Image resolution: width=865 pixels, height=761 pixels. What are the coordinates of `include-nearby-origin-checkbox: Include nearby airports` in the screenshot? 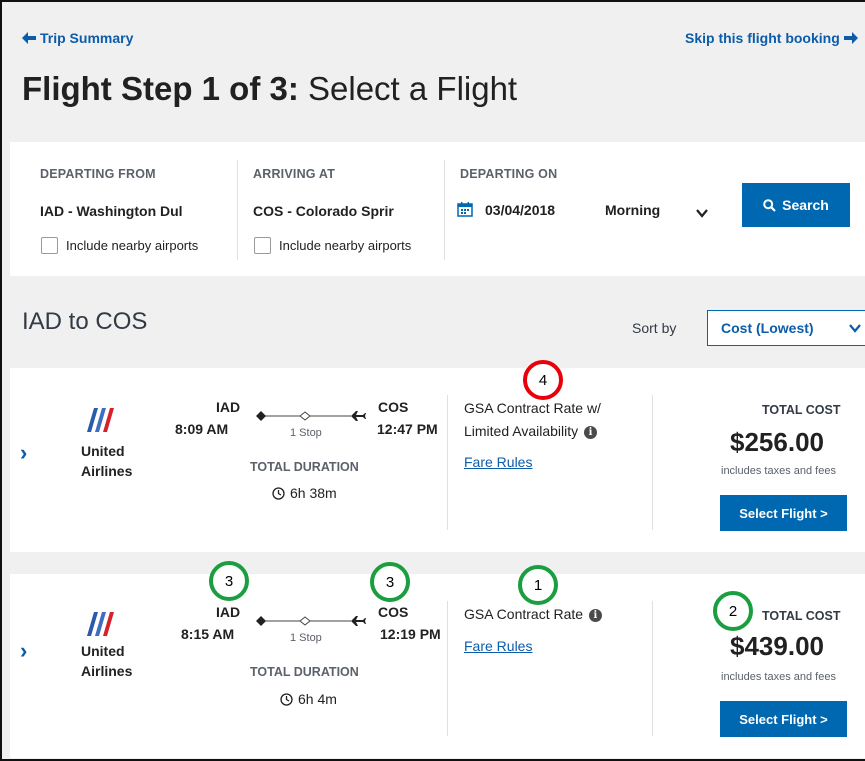 It's located at (119, 245).